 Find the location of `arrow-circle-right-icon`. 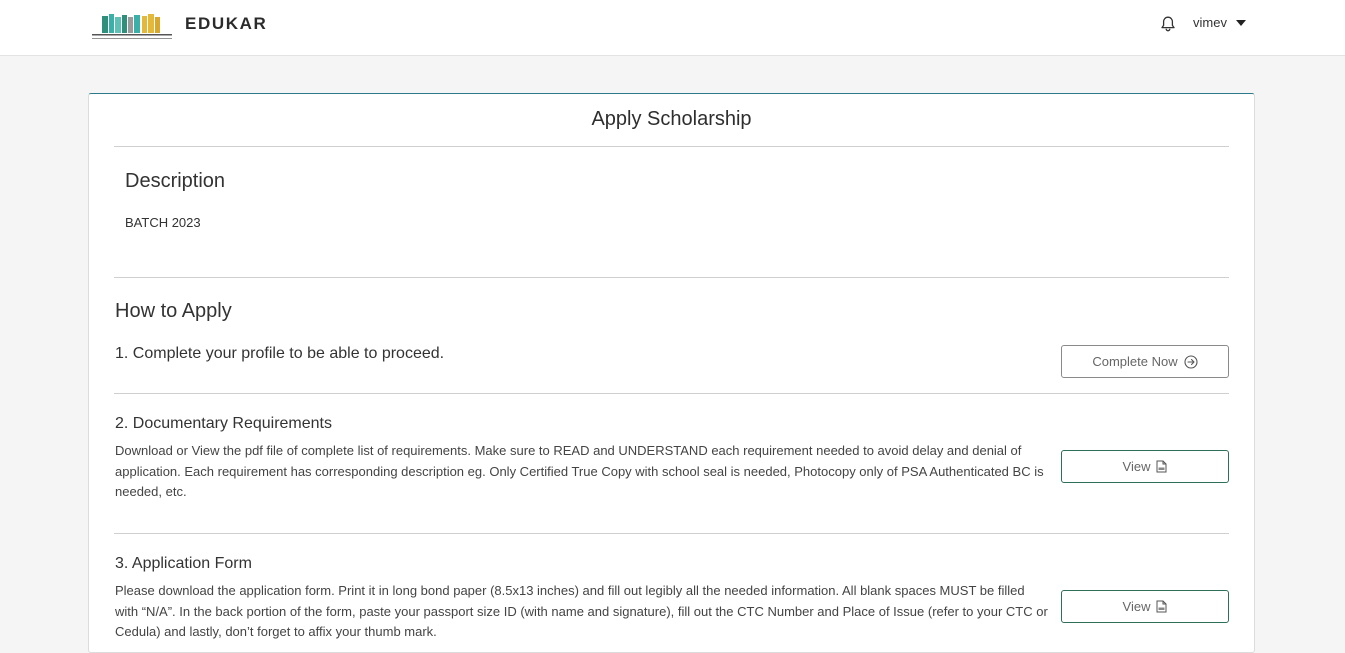

arrow-circle-right-icon is located at coordinates (1191, 361).